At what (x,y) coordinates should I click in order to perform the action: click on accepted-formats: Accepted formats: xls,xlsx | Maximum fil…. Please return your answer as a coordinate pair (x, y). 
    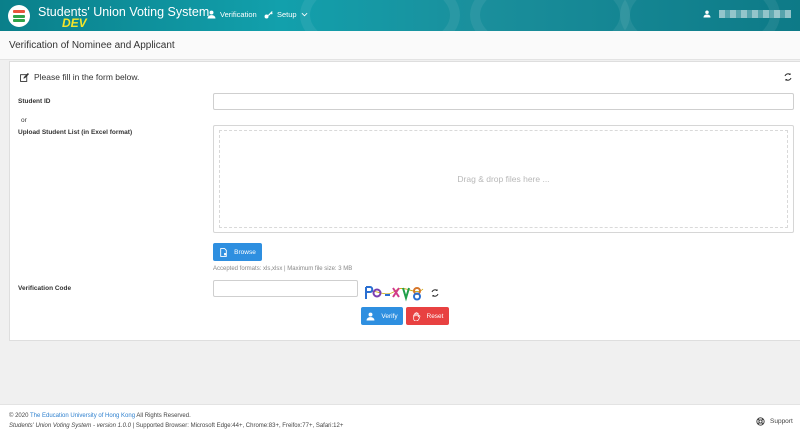
    Looking at the image, I should click on (283, 269).